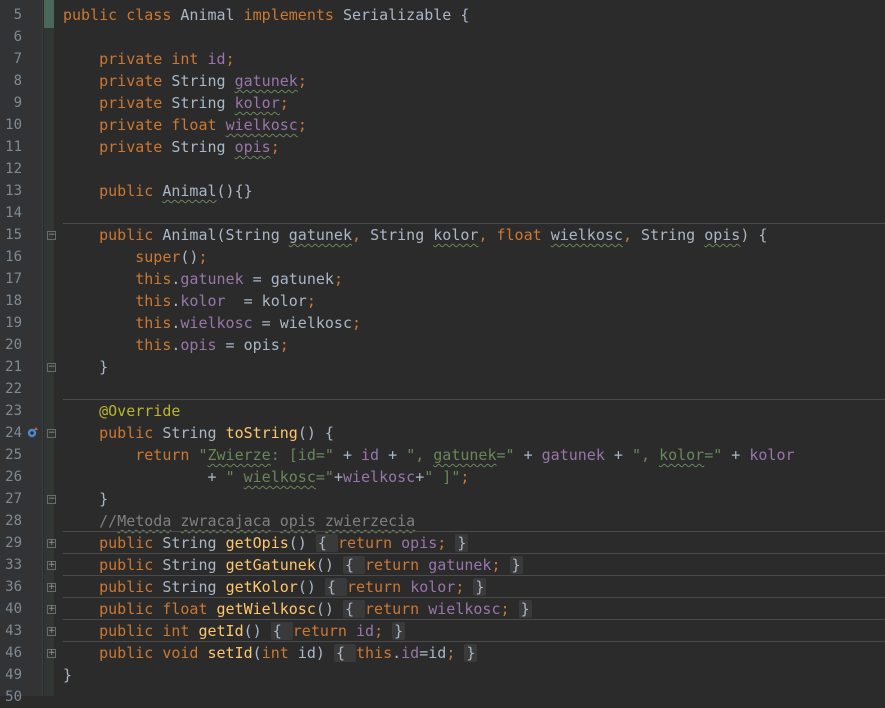 Image resolution: width=885 pixels, height=708 pixels. What do you see at coordinates (176, 345) in the screenshot?
I see `code-text: this.opis = opis;` at bounding box center [176, 345].